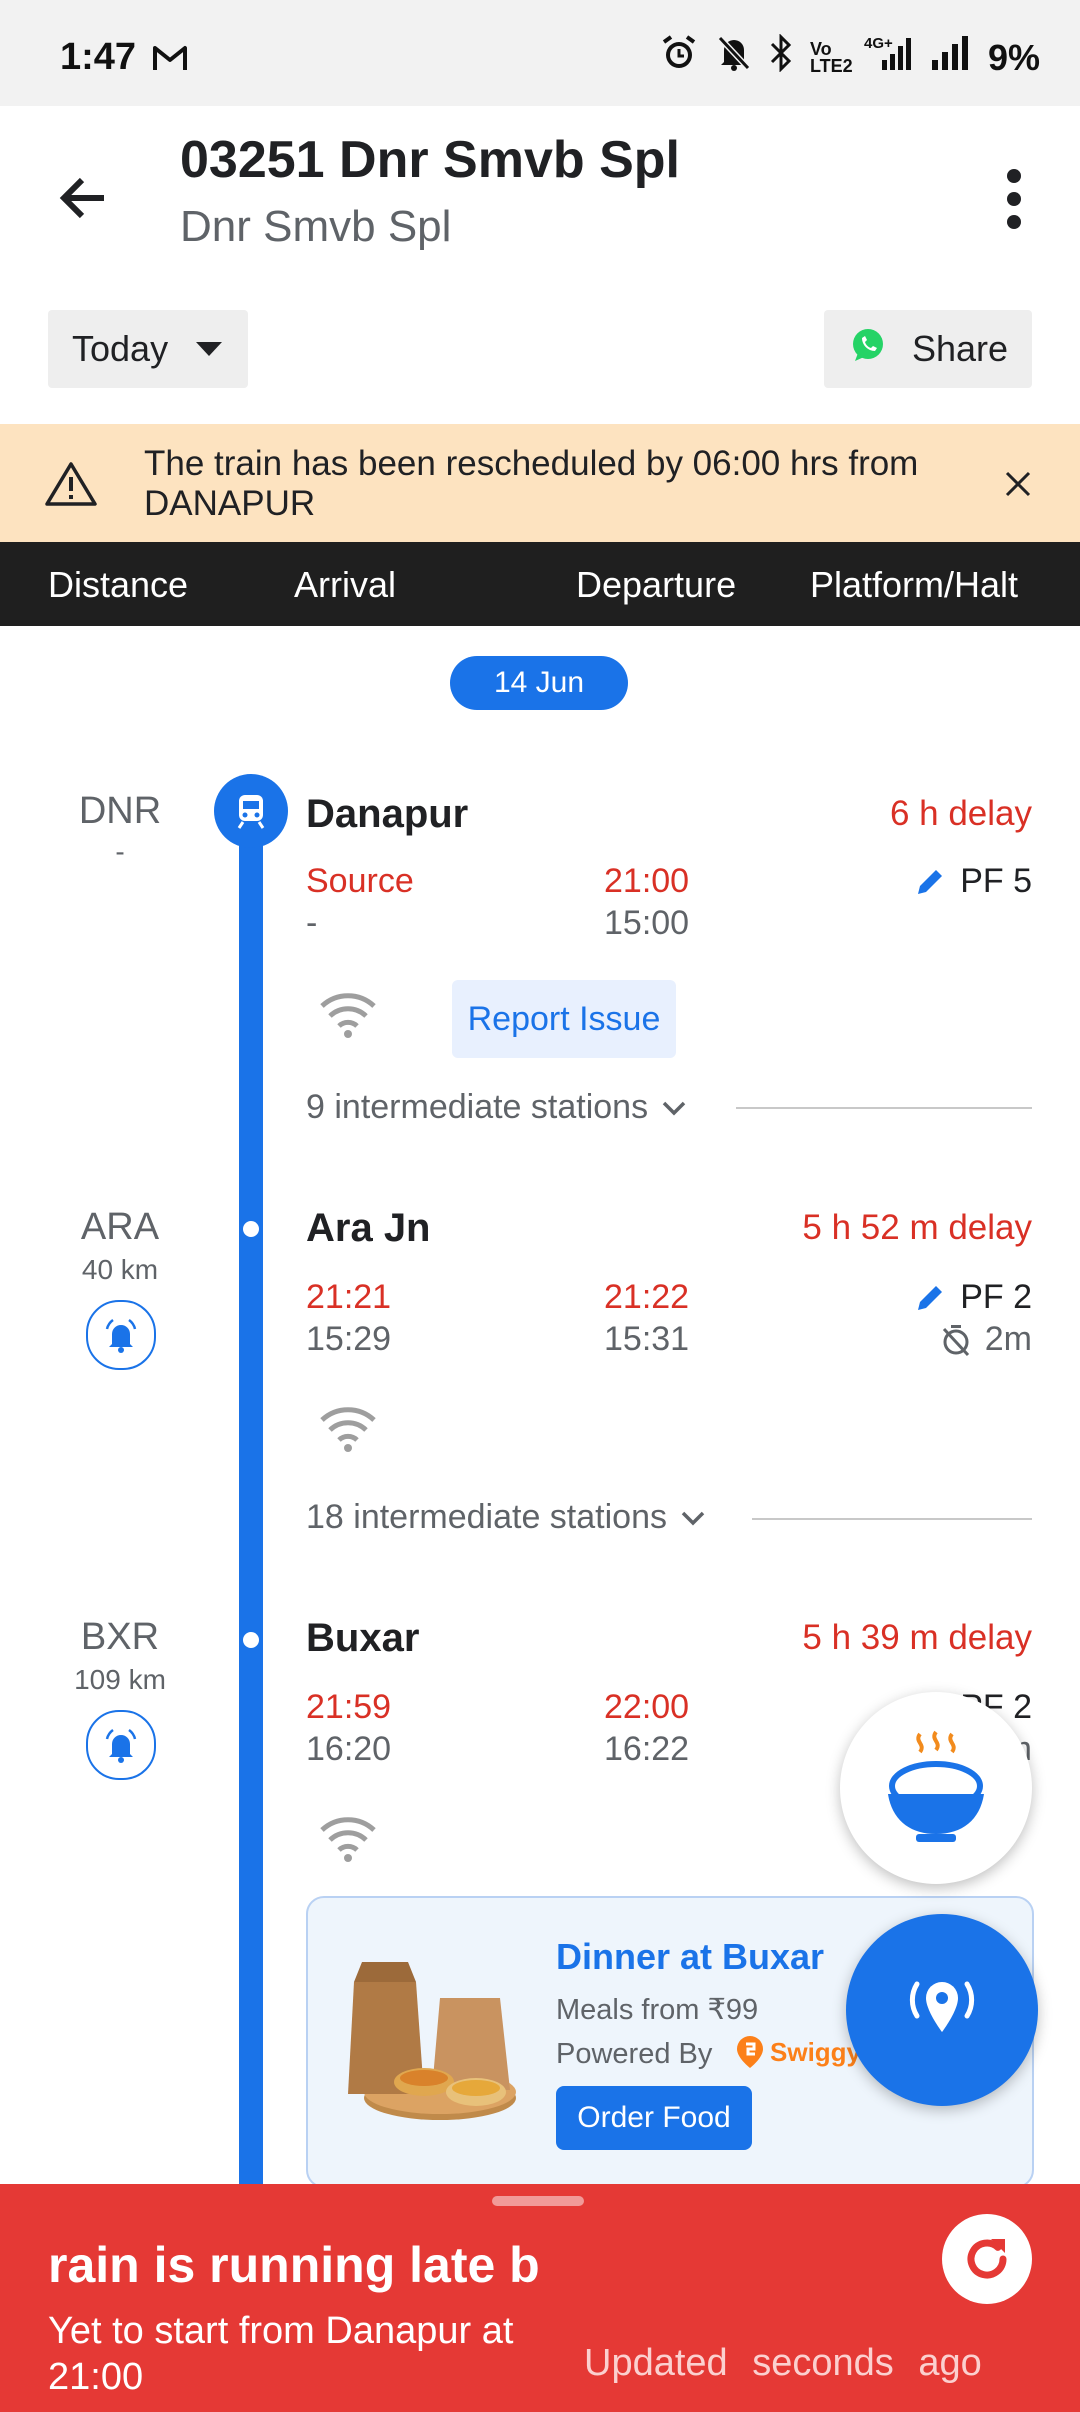 The height and width of the screenshot is (2412, 1080). Describe the element at coordinates (281, 2354) in the screenshot. I see `status-detail: Yet to start from Danapur at 21:00` at that location.